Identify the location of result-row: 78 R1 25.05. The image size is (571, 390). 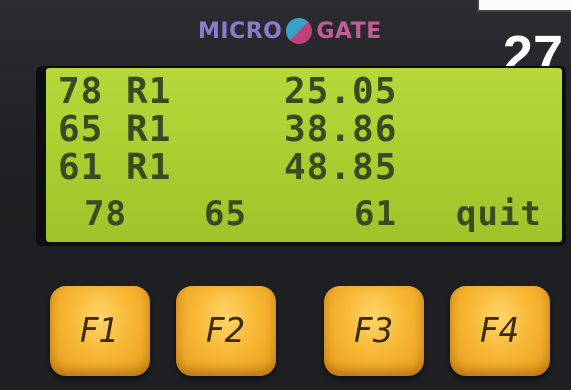
(308, 92).